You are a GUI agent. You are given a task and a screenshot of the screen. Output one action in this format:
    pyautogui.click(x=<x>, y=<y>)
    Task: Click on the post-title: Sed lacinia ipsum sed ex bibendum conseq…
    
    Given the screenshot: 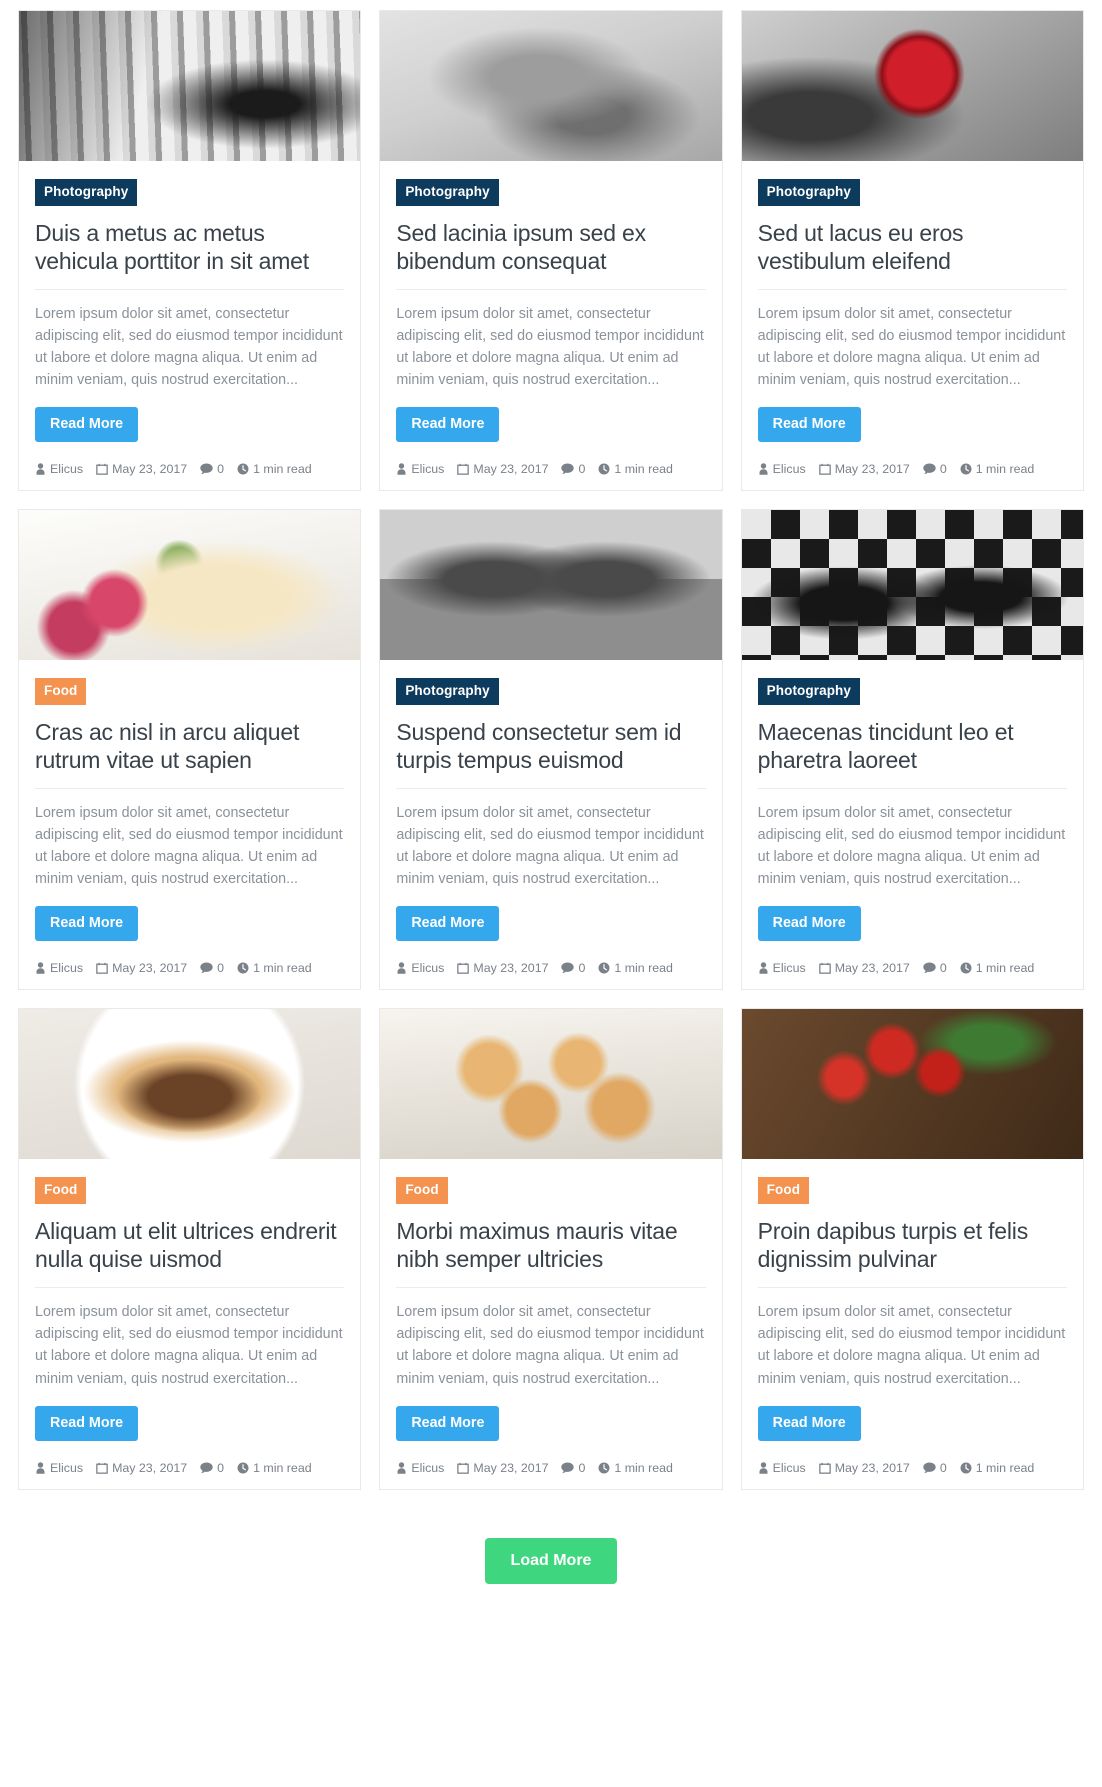 What is the action you would take?
    pyautogui.click(x=551, y=254)
    